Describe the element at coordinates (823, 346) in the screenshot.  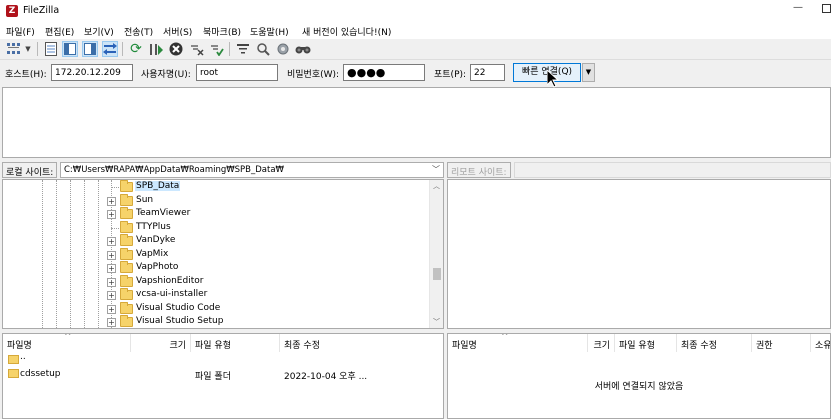
I see `column-label: 소유` at that location.